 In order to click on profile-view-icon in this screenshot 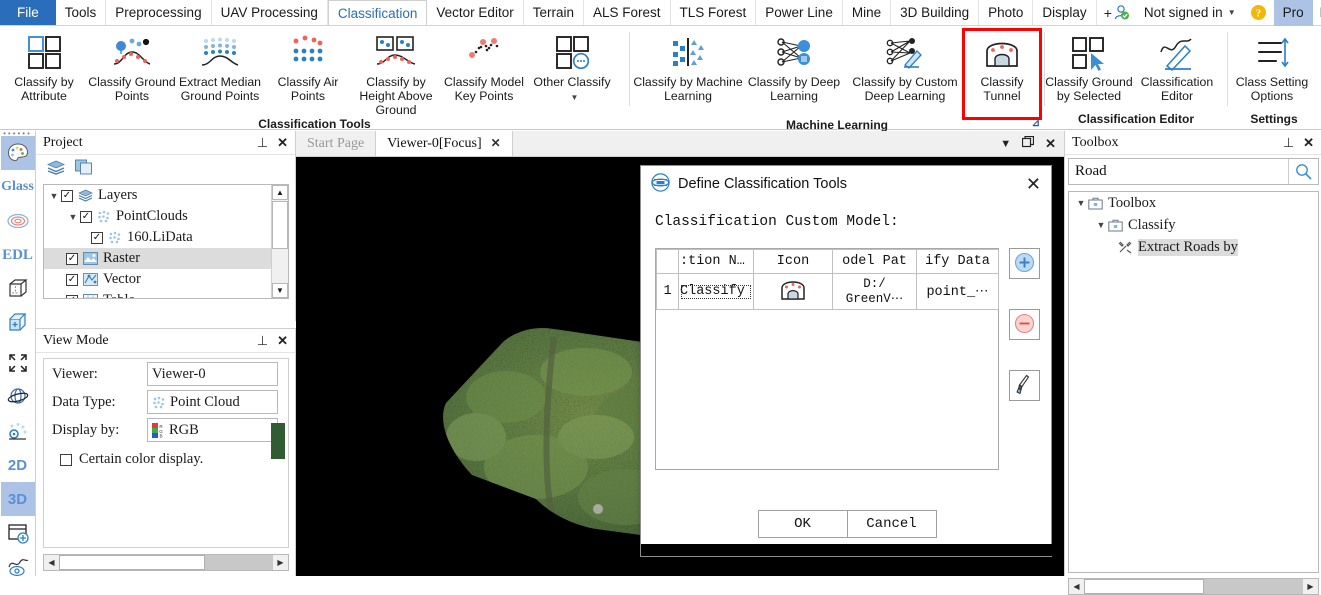, I will do `click(18, 567)`.